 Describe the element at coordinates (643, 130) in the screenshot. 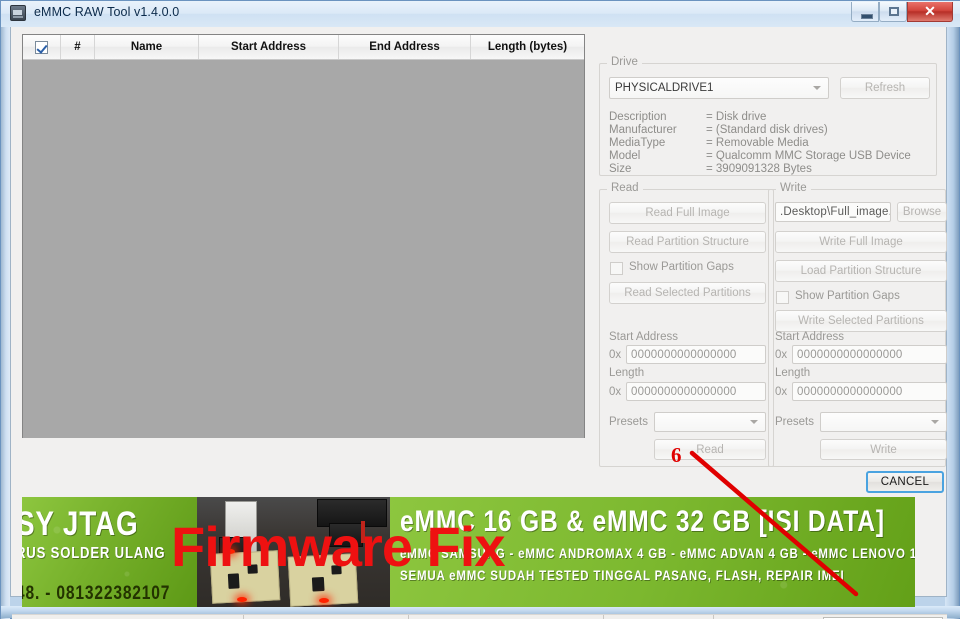

I see `drive-info-key: Manufacturer` at that location.